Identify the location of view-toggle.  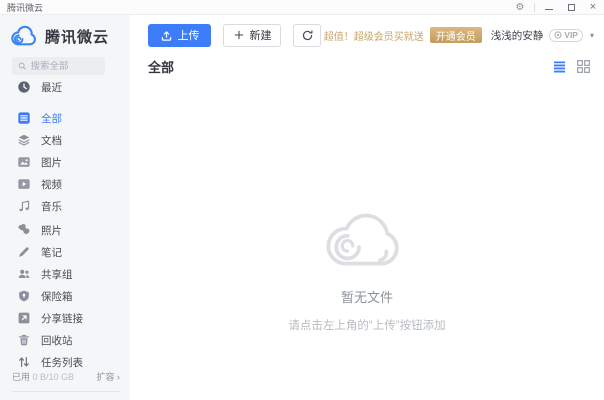
(571, 66).